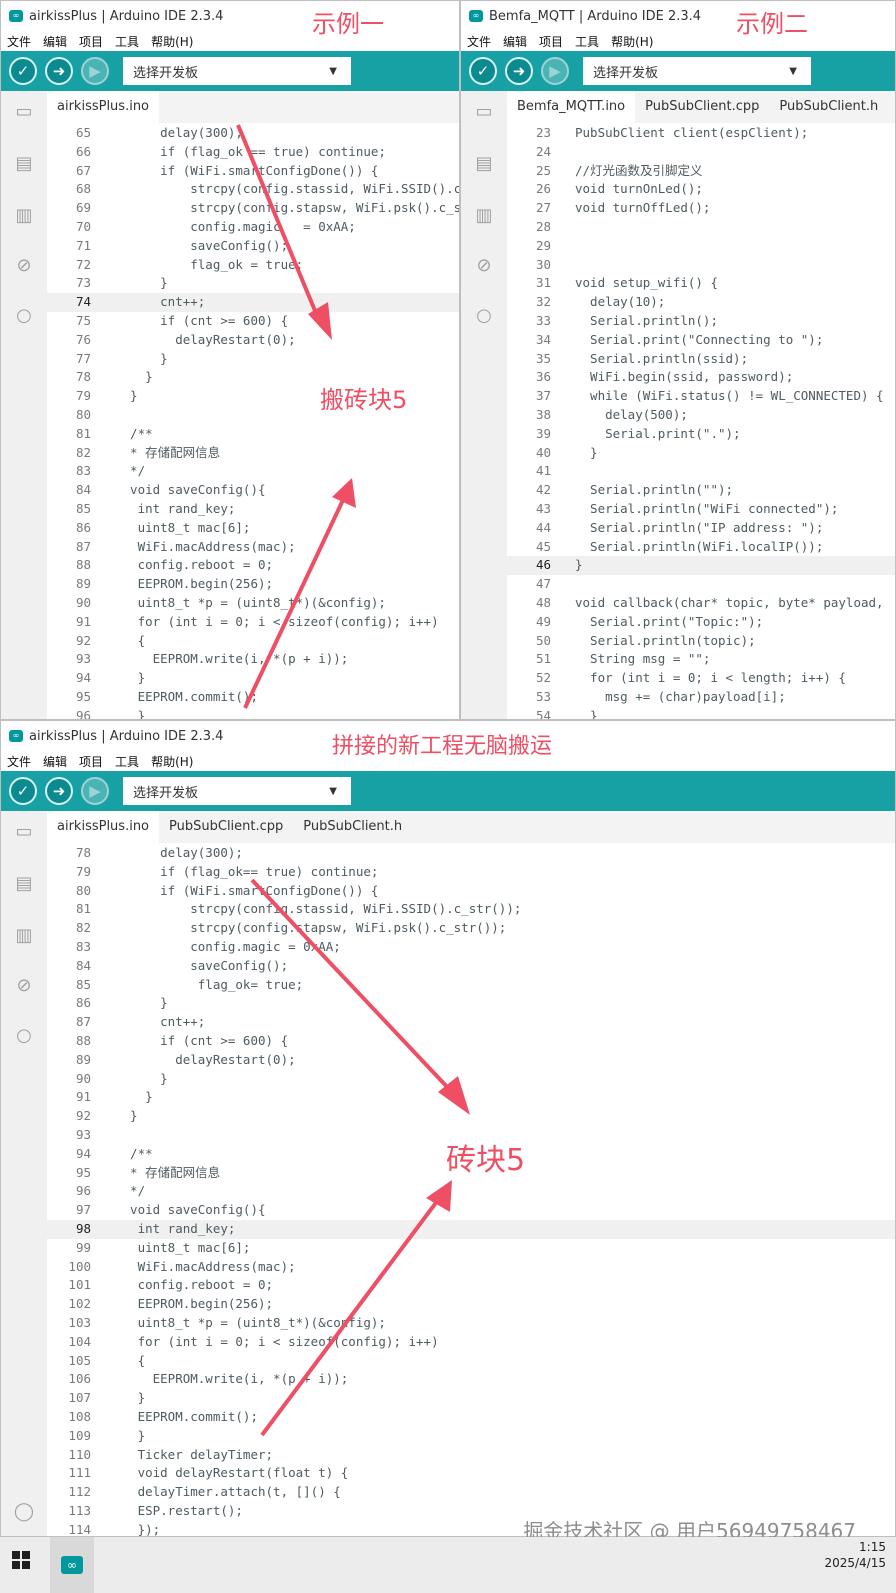 The width and height of the screenshot is (896, 1593). Describe the element at coordinates (701, 189) in the screenshot. I see `code-line: 26 void turnOnLed();` at that location.